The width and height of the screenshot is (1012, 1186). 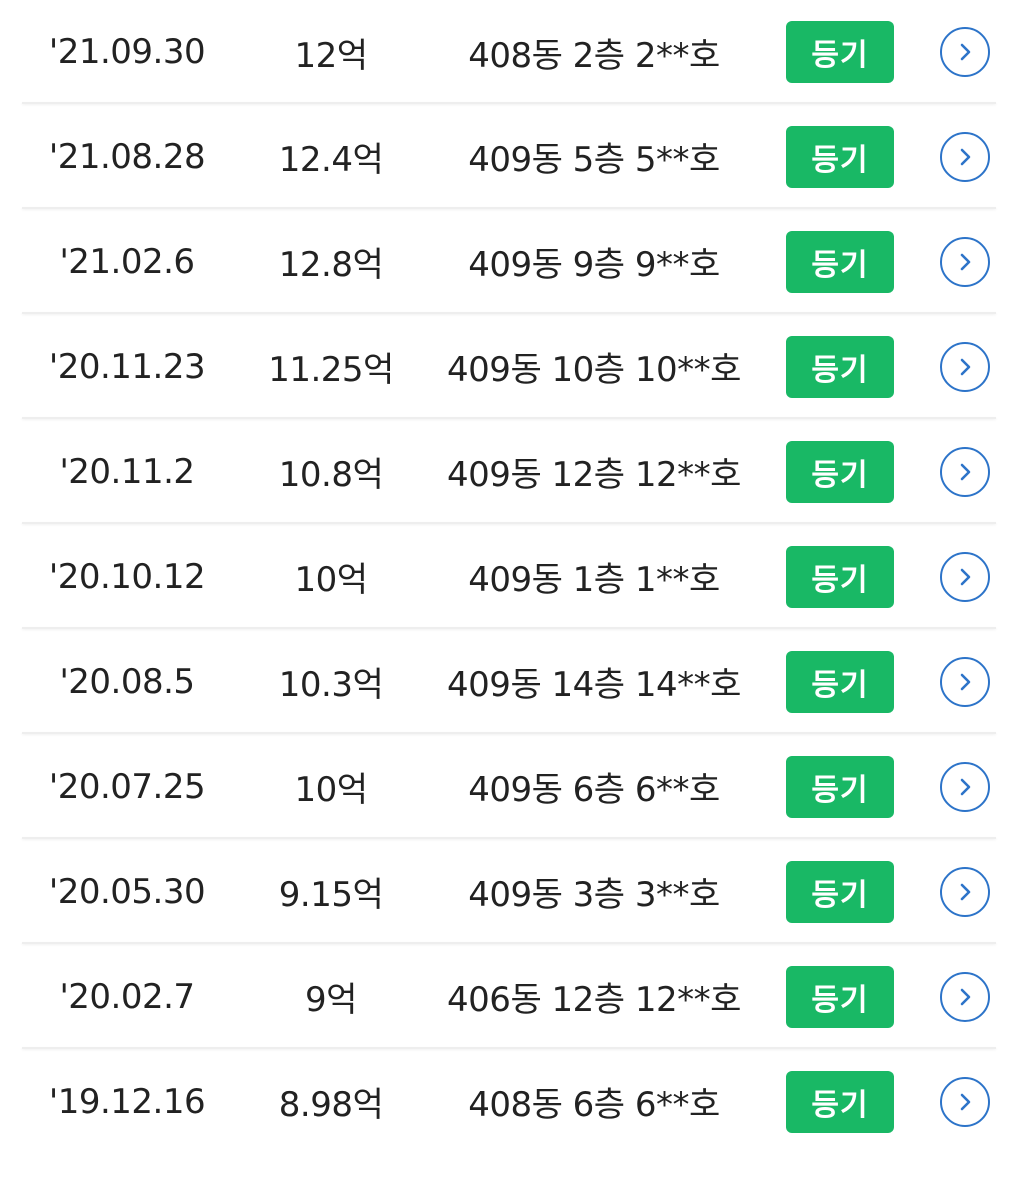 What do you see at coordinates (127, 681) in the screenshot?
I see `transaction-date: '20.08.5` at bounding box center [127, 681].